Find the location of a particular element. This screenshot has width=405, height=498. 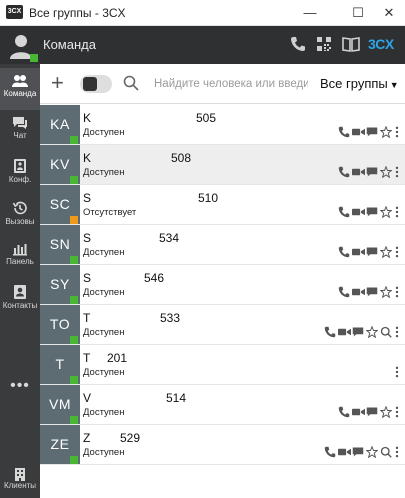

sidebar-item-clients: Клиенты is located at coordinates (20, 481).